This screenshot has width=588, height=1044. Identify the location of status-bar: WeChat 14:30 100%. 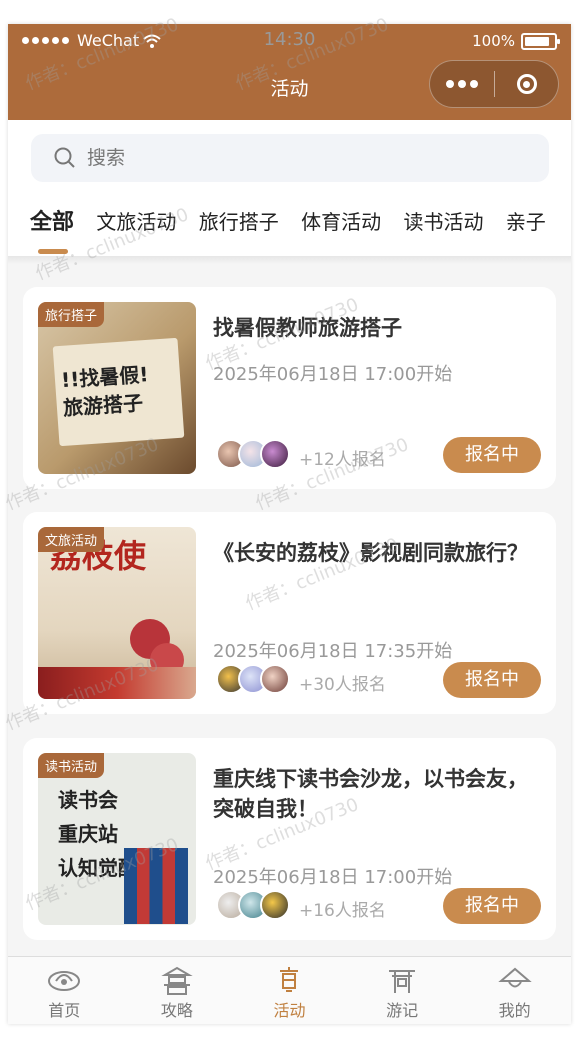
(289, 41).